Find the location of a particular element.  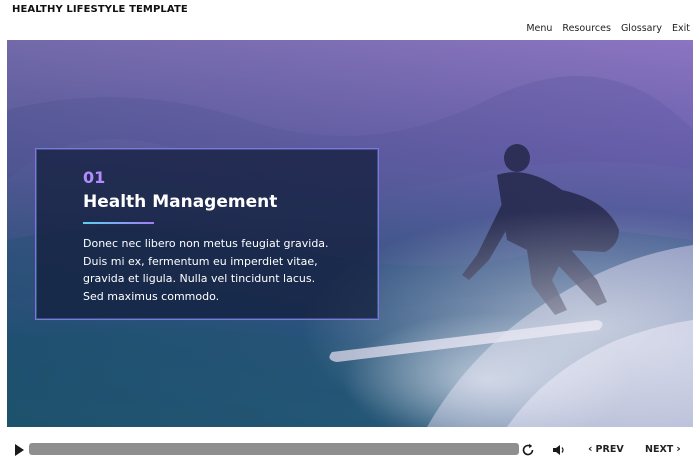

top-navigation: Menu Resources Glossary Exit is located at coordinates (608, 28).